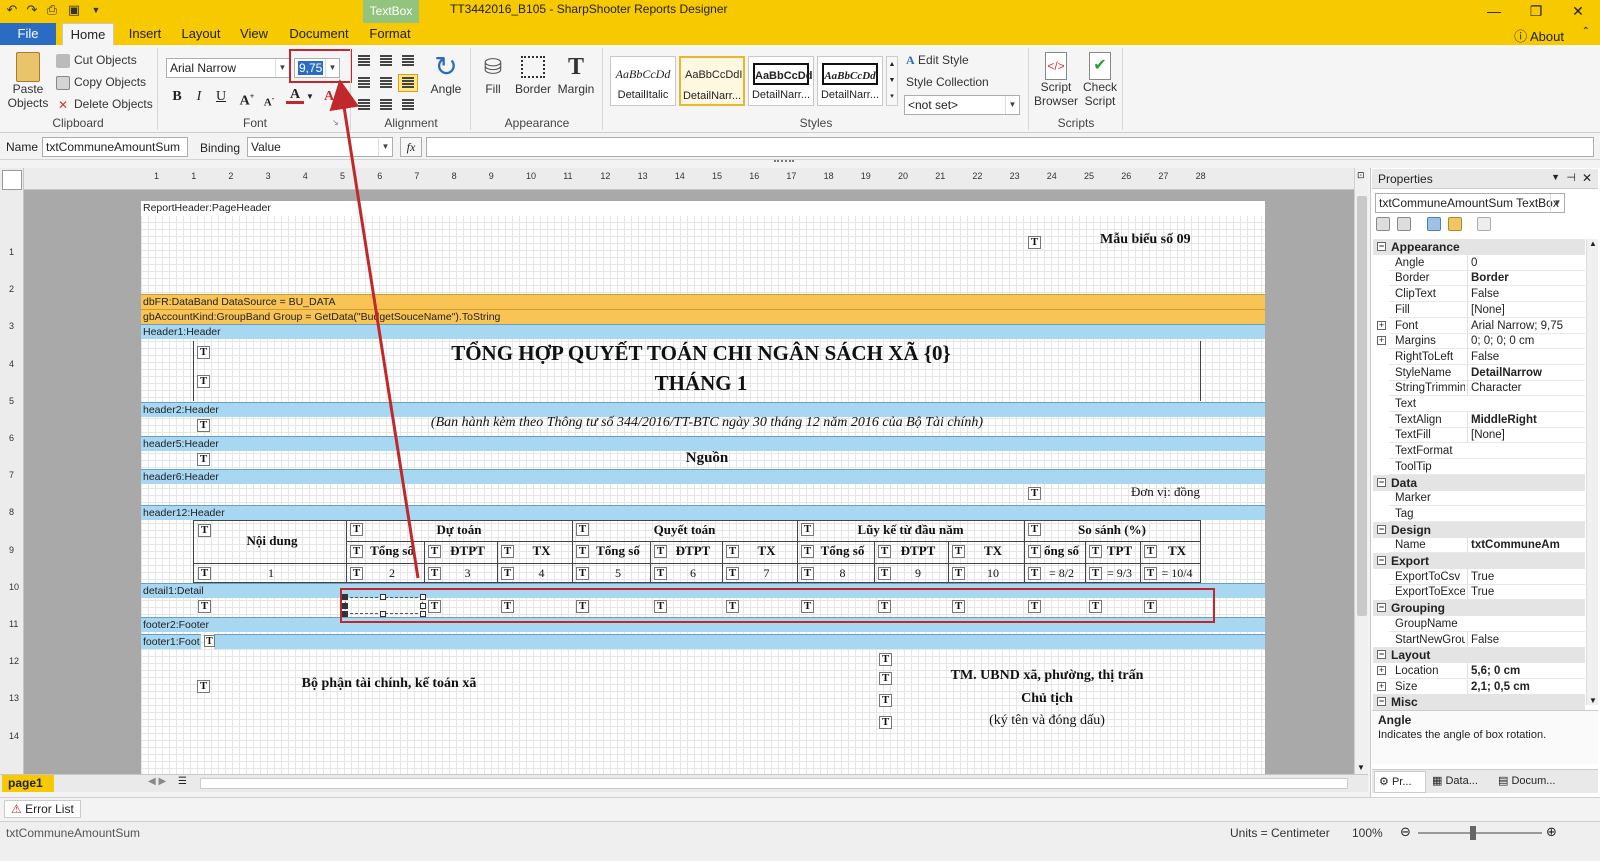 This screenshot has height=861, width=1600. What do you see at coordinates (1404, 223) in the screenshot?
I see `alphabetical-icon` at bounding box center [1404, 223].